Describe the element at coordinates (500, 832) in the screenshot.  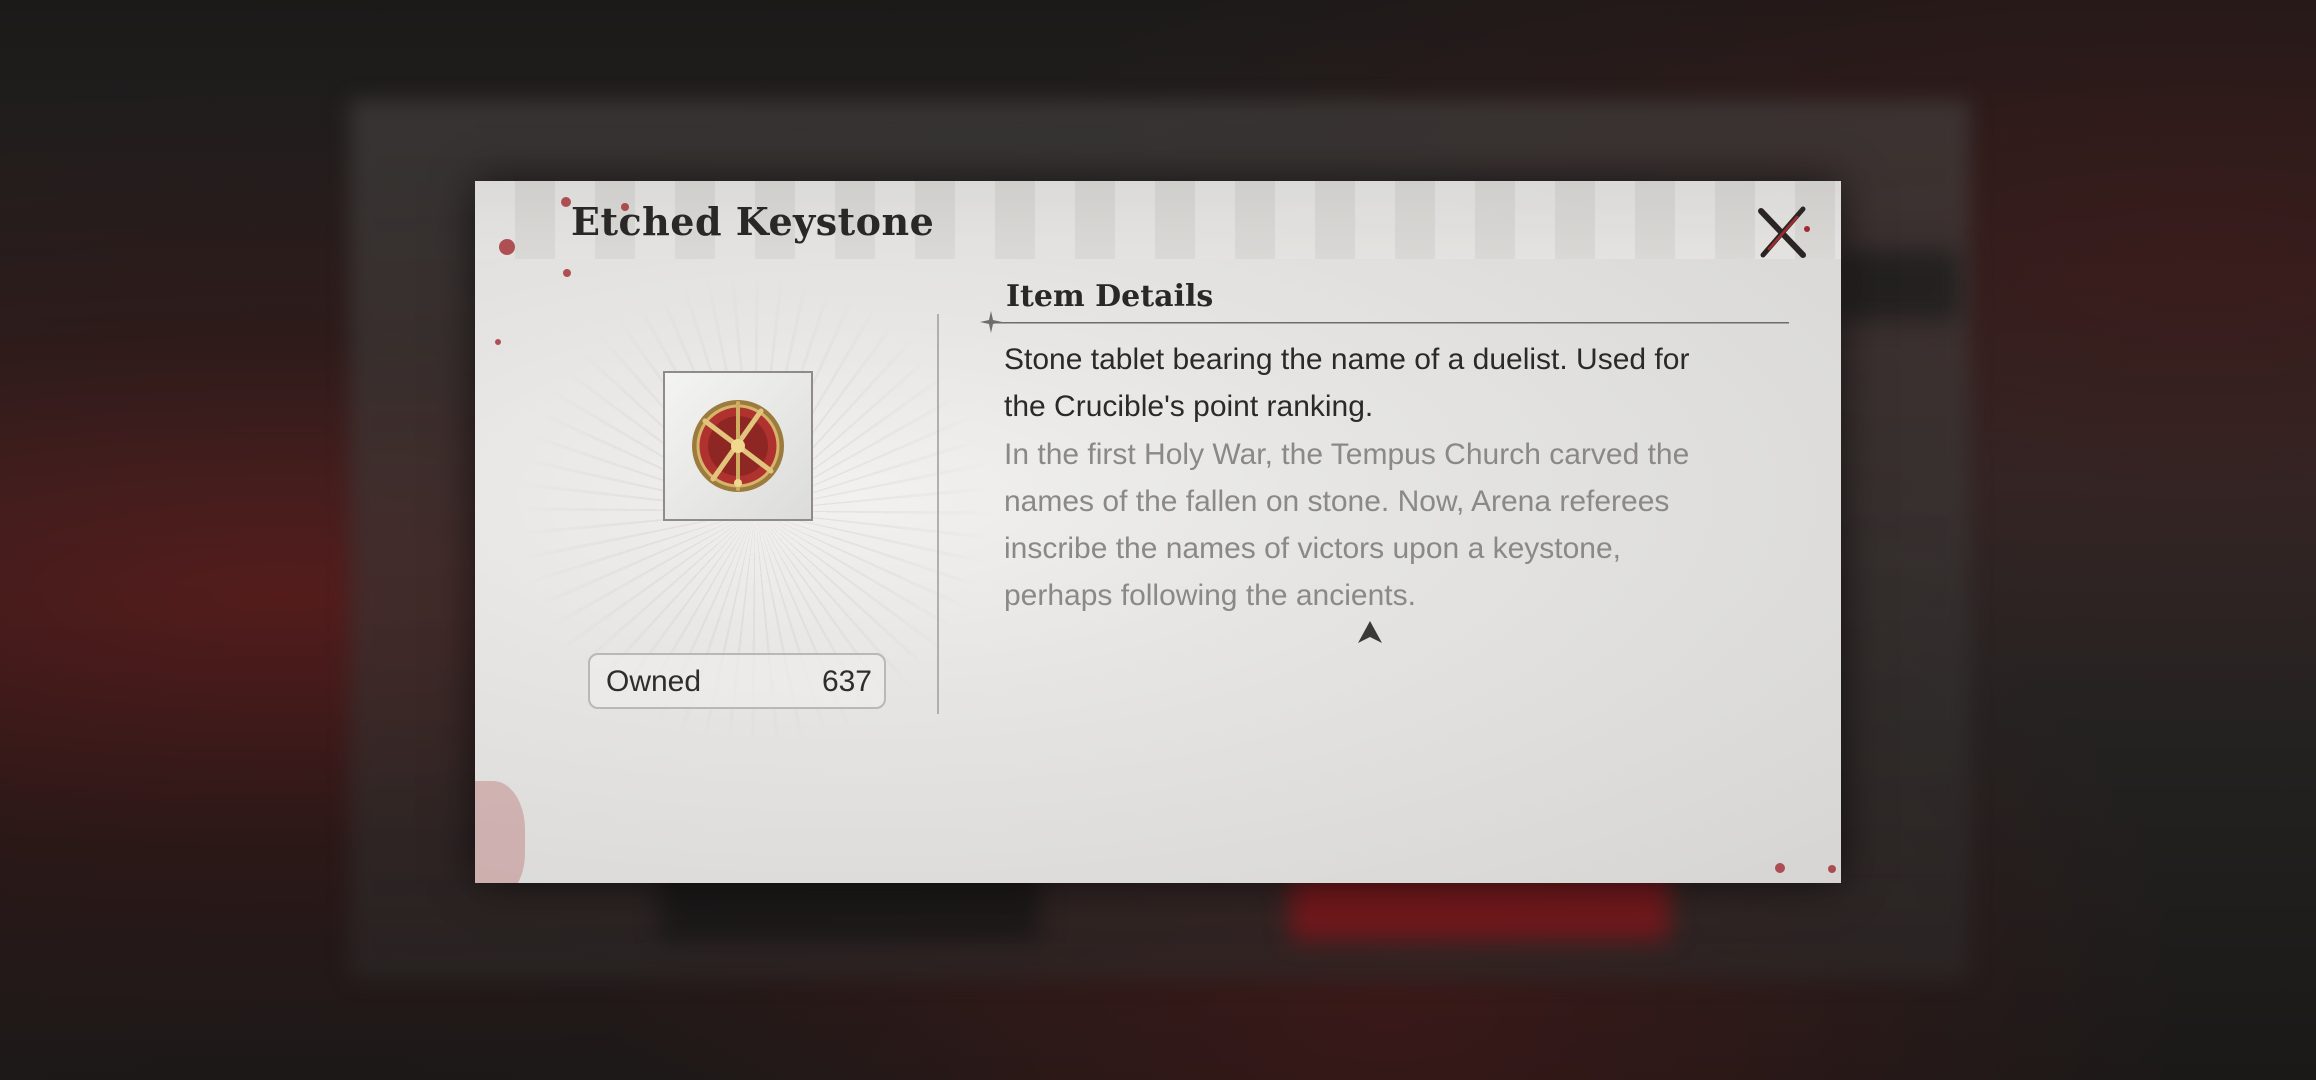
I see `blood-smear` at that location.